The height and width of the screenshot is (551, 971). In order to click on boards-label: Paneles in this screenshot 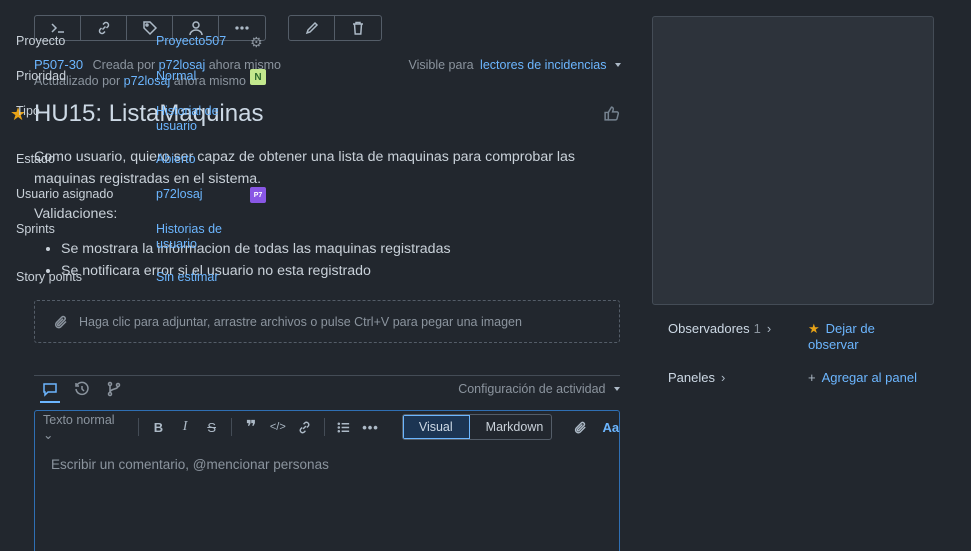, I will do `click(691, 377)`.